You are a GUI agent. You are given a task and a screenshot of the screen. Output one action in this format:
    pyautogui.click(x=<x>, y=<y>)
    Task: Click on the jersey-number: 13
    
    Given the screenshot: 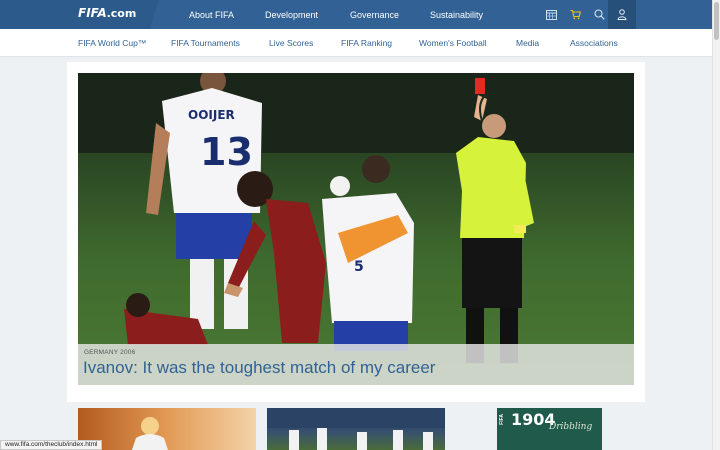 What is the action you would take?
    pyautogui.click(x=226, y=152)
    